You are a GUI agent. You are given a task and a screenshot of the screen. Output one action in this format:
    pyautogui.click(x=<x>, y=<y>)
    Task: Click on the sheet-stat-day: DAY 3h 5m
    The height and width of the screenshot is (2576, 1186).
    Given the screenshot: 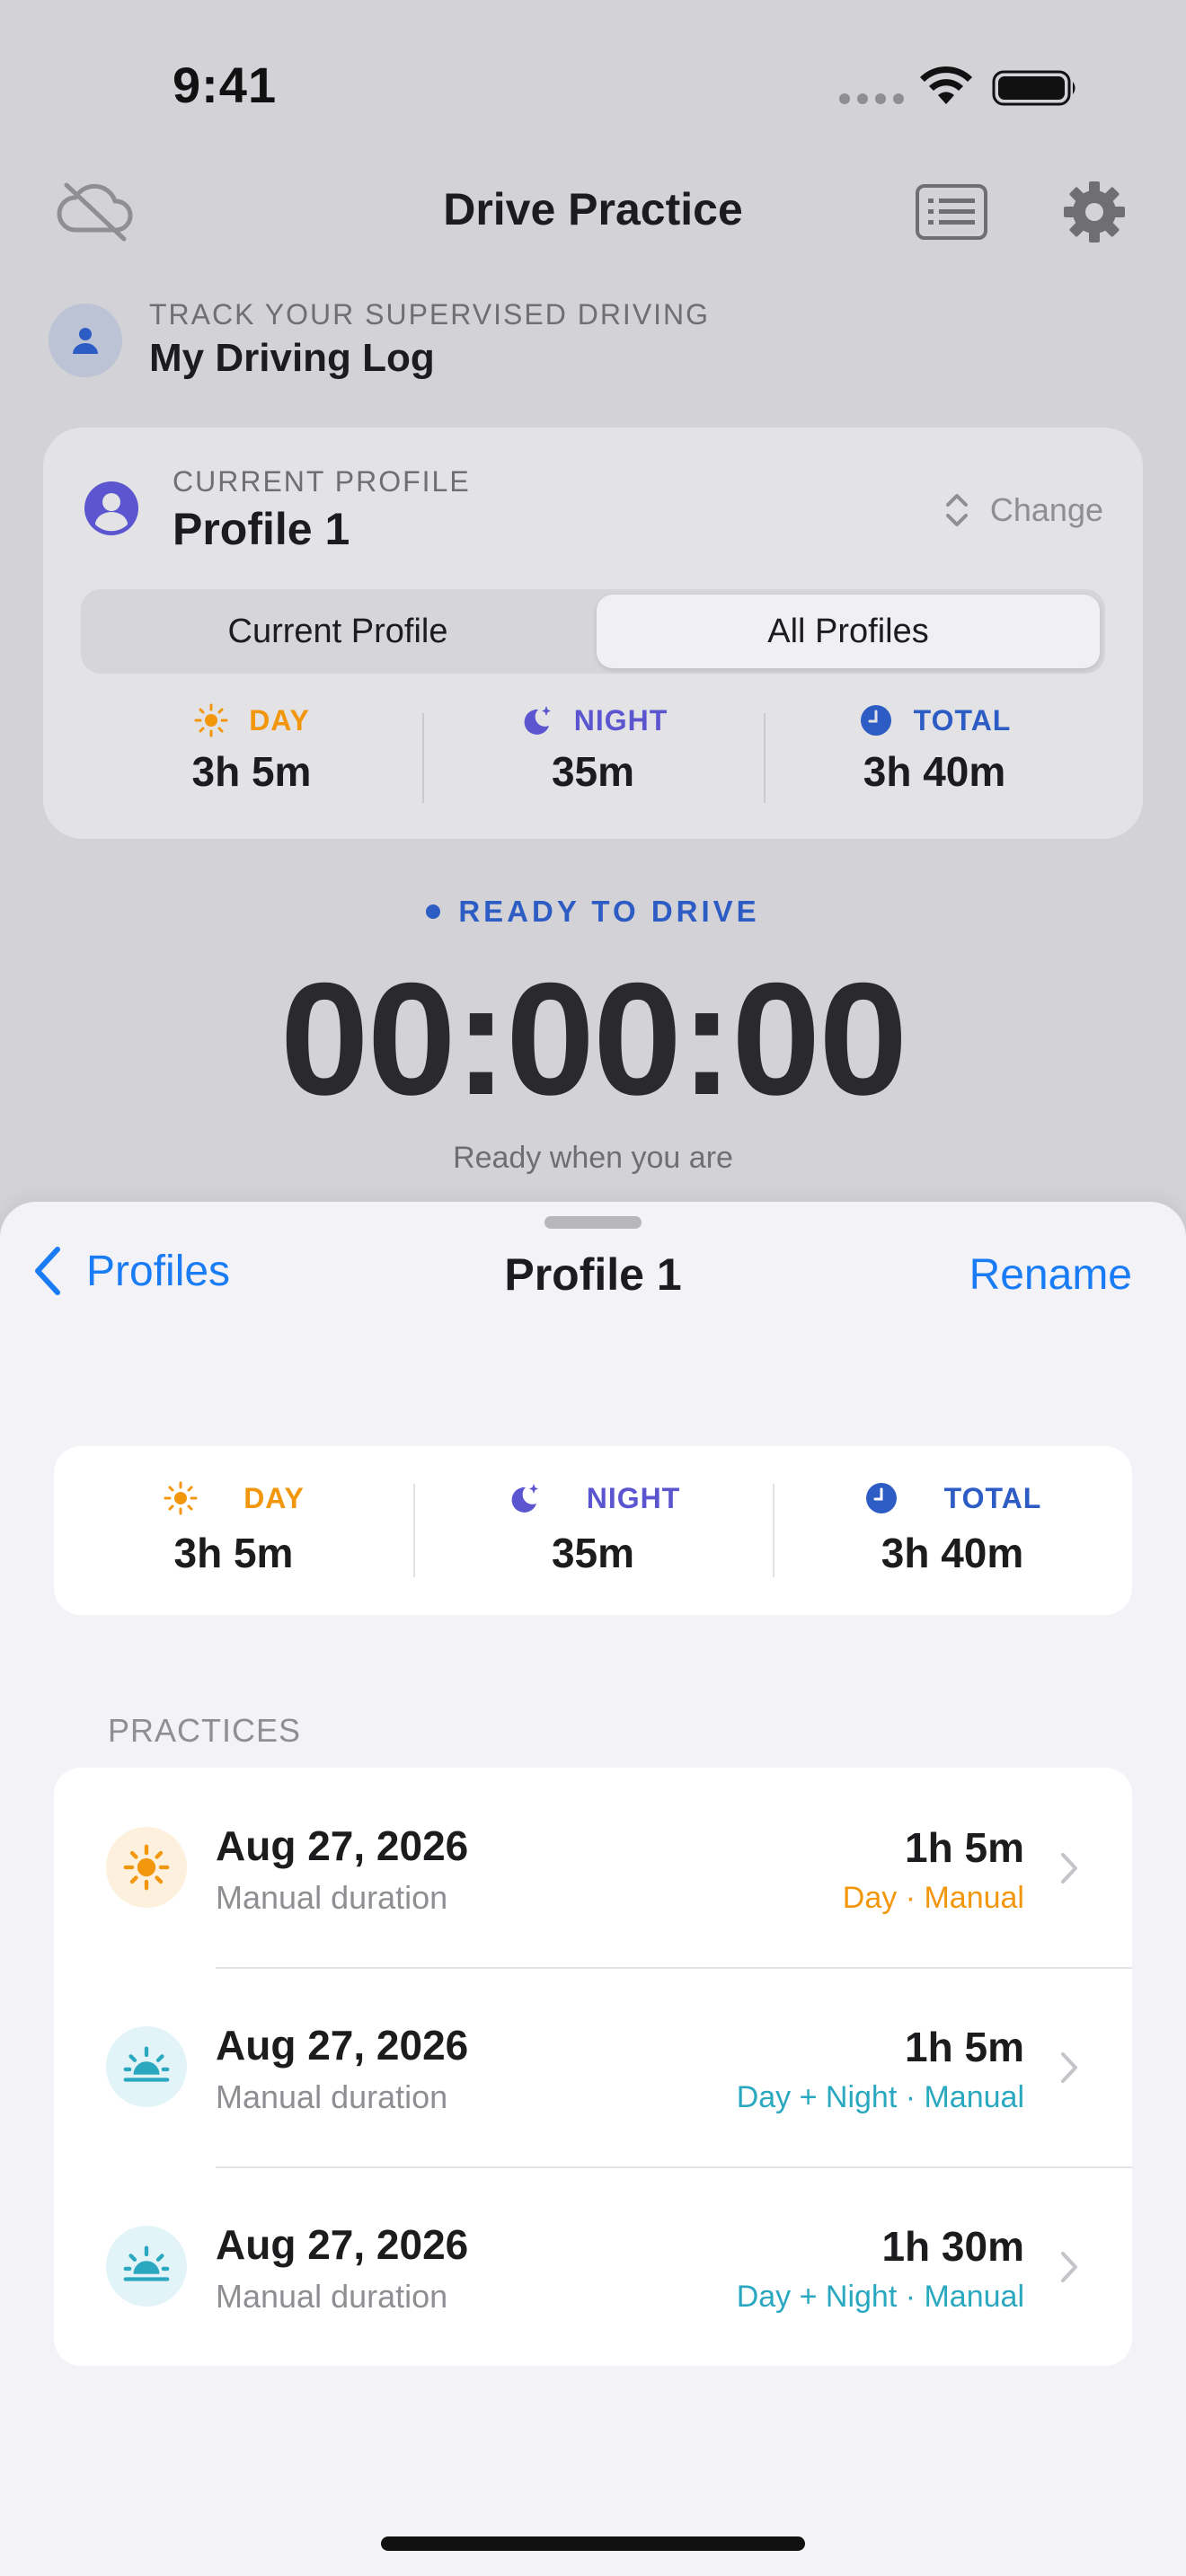 What is the action you would take?
    pyautogui.click(x=234, y=1534)
    